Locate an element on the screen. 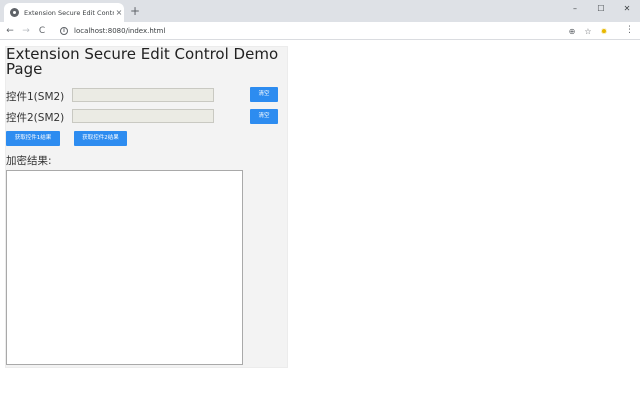  page-title: Extension Secure Edit Control Demo Page is located at coordinates (142, 61).